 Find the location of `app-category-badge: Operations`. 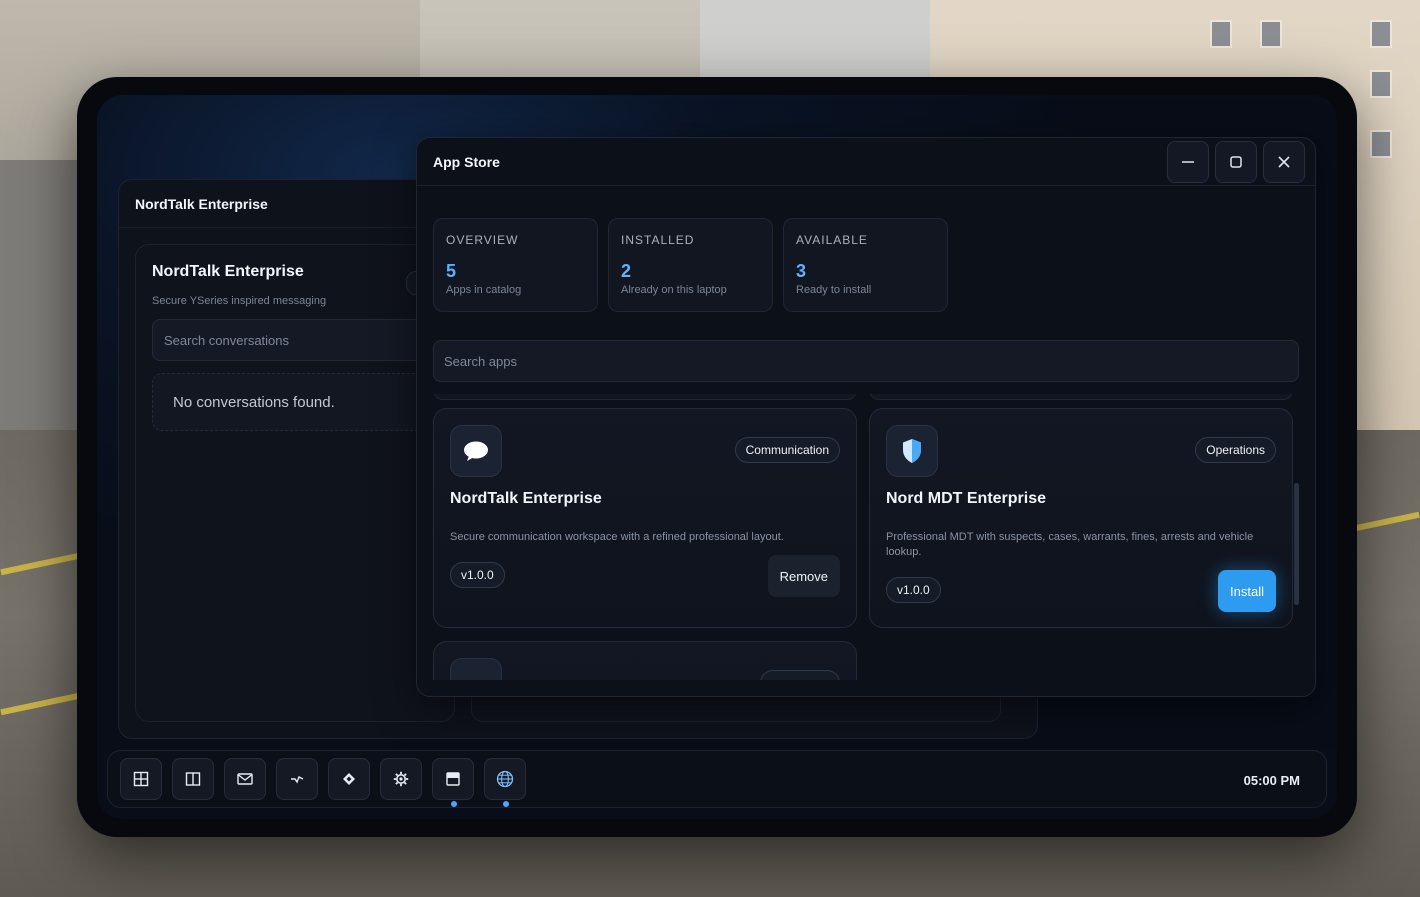

app-category-badge: Operations is located at coordinates (1235, 450).